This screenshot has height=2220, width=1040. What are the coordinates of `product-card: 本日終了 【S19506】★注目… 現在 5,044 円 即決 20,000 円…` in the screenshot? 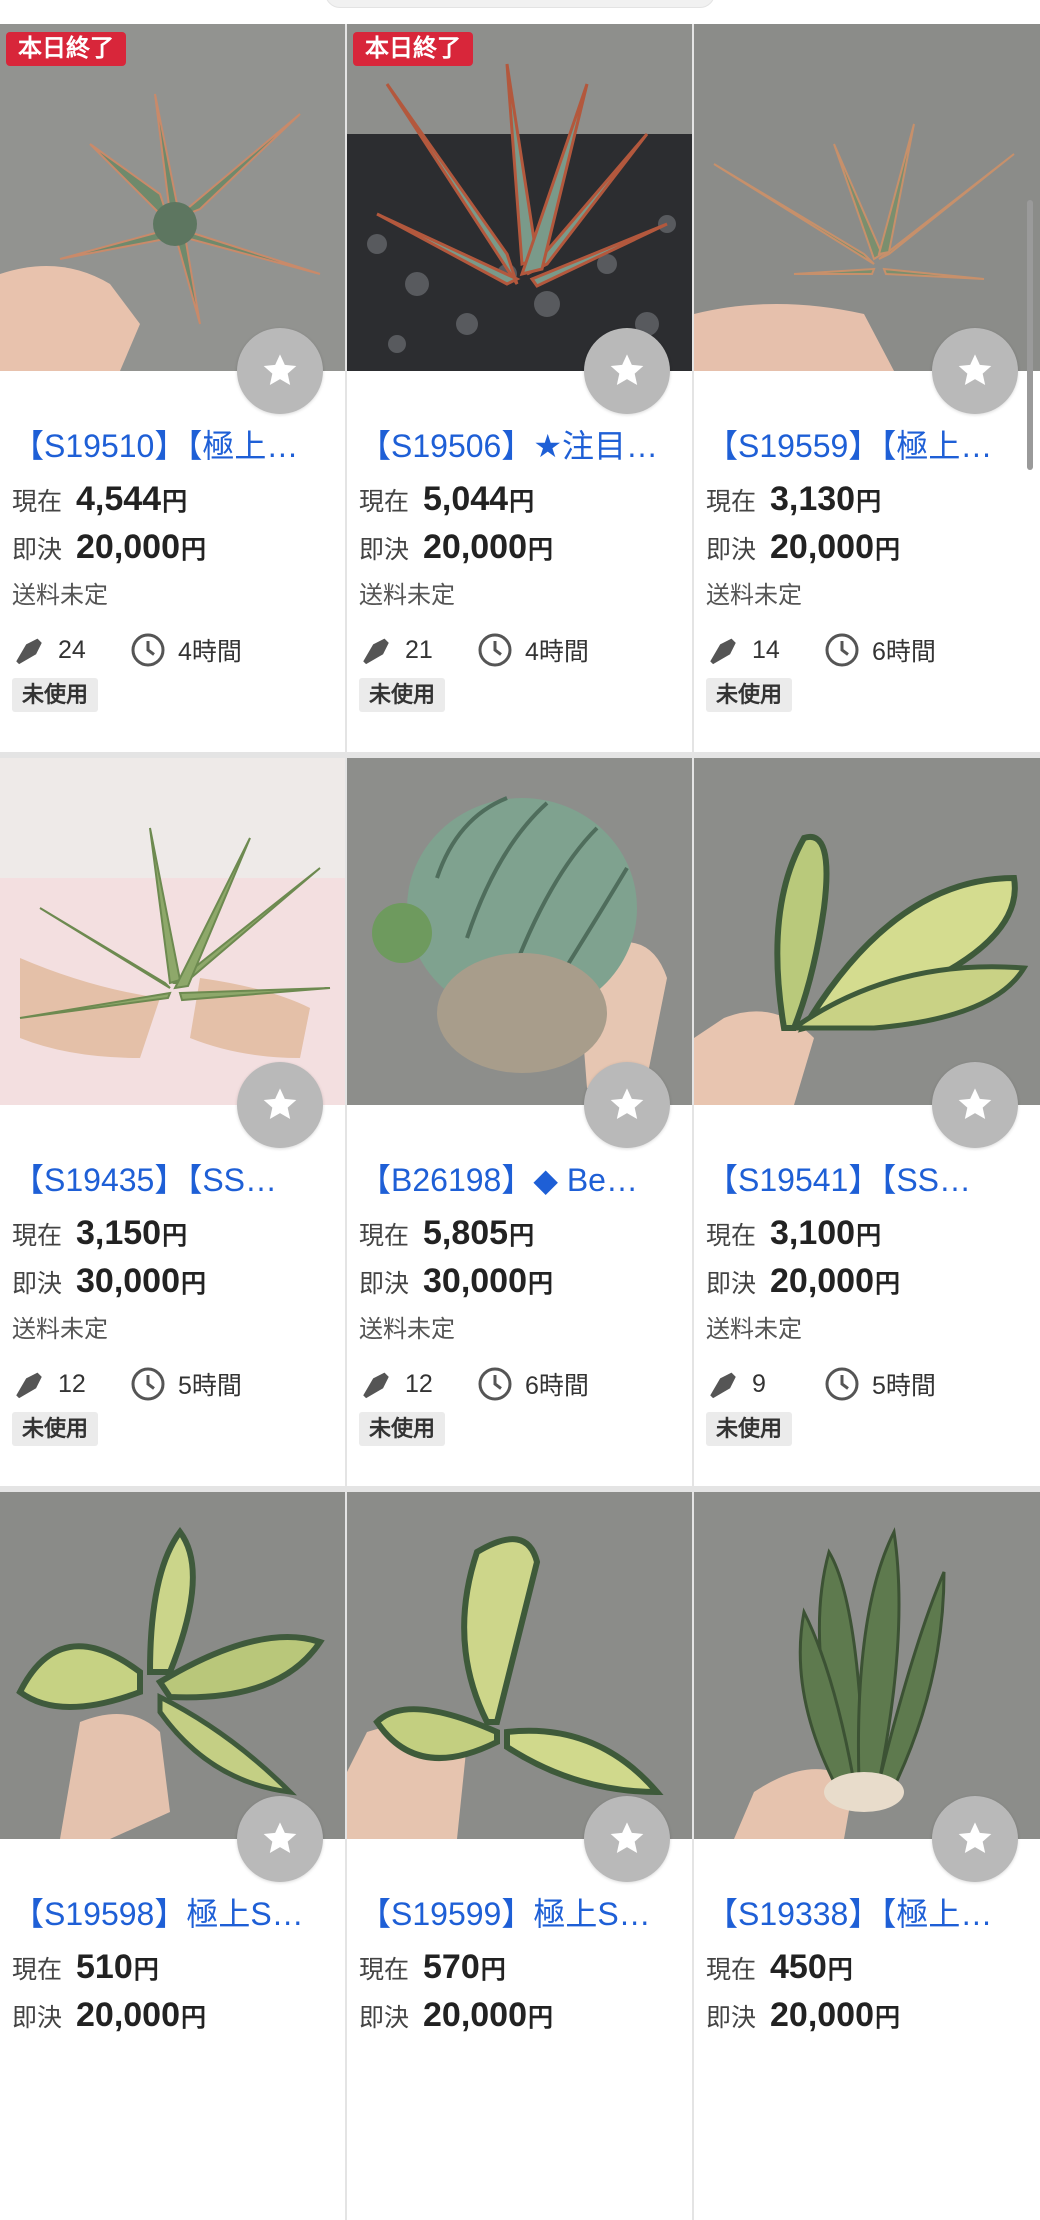 It's located at (519, 388).